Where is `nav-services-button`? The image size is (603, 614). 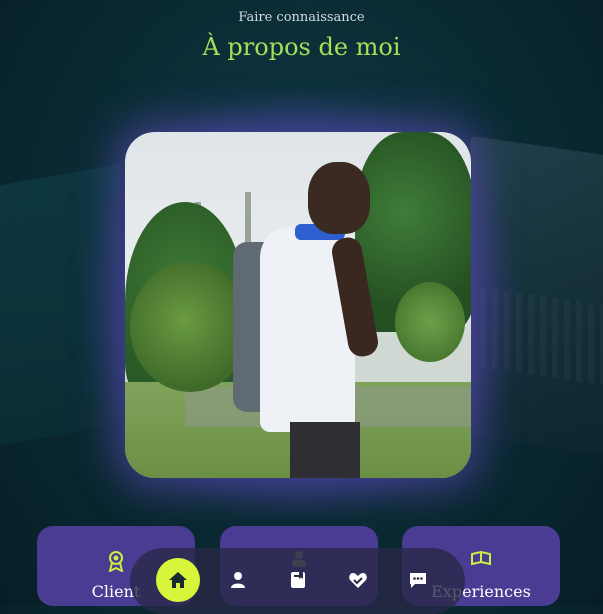 nav-services-button is located at coordinates (358, 580).